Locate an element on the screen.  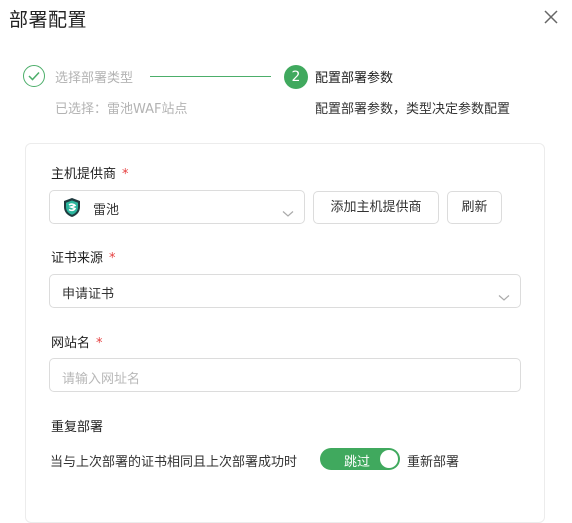
cert-source-label: 证书来源 * is located at coordinates (83, 258).